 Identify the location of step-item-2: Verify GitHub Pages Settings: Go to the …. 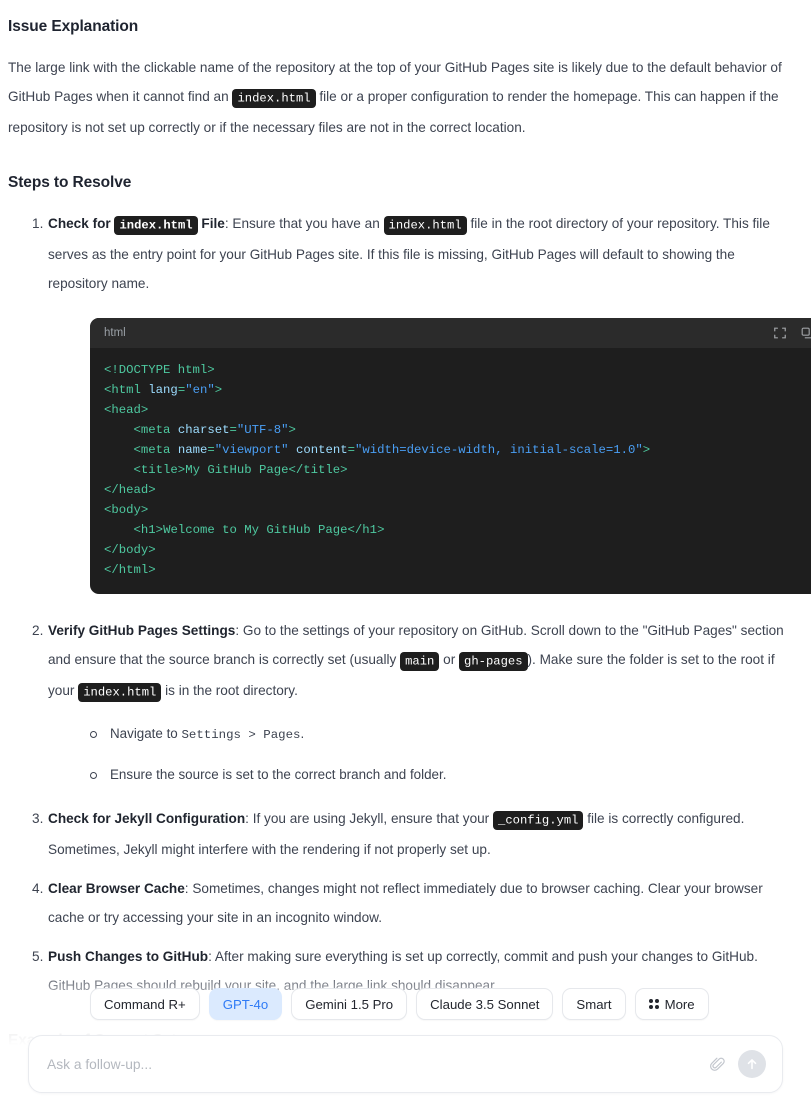
(401, 701).